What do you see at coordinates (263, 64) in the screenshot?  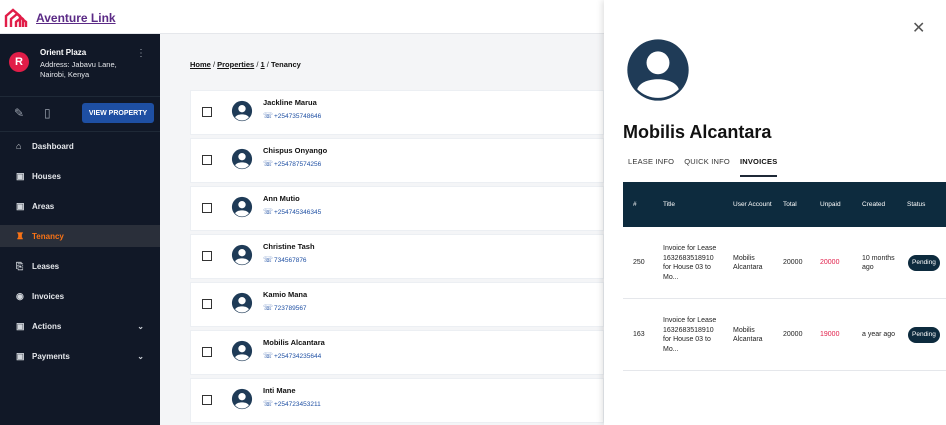 I see `breadcrumb-property-id: 1` at bounding box center [263, 64].